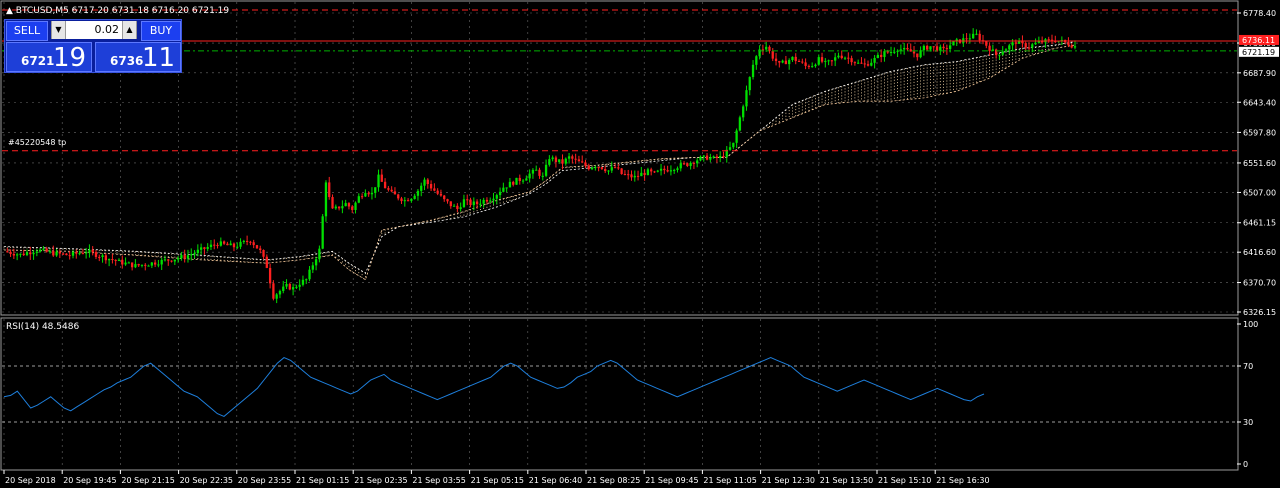 The image size is (1280, 488). Describe the element at coordinates (27, 31) in the screenshot. I see `sell-button: SELL` at that location.